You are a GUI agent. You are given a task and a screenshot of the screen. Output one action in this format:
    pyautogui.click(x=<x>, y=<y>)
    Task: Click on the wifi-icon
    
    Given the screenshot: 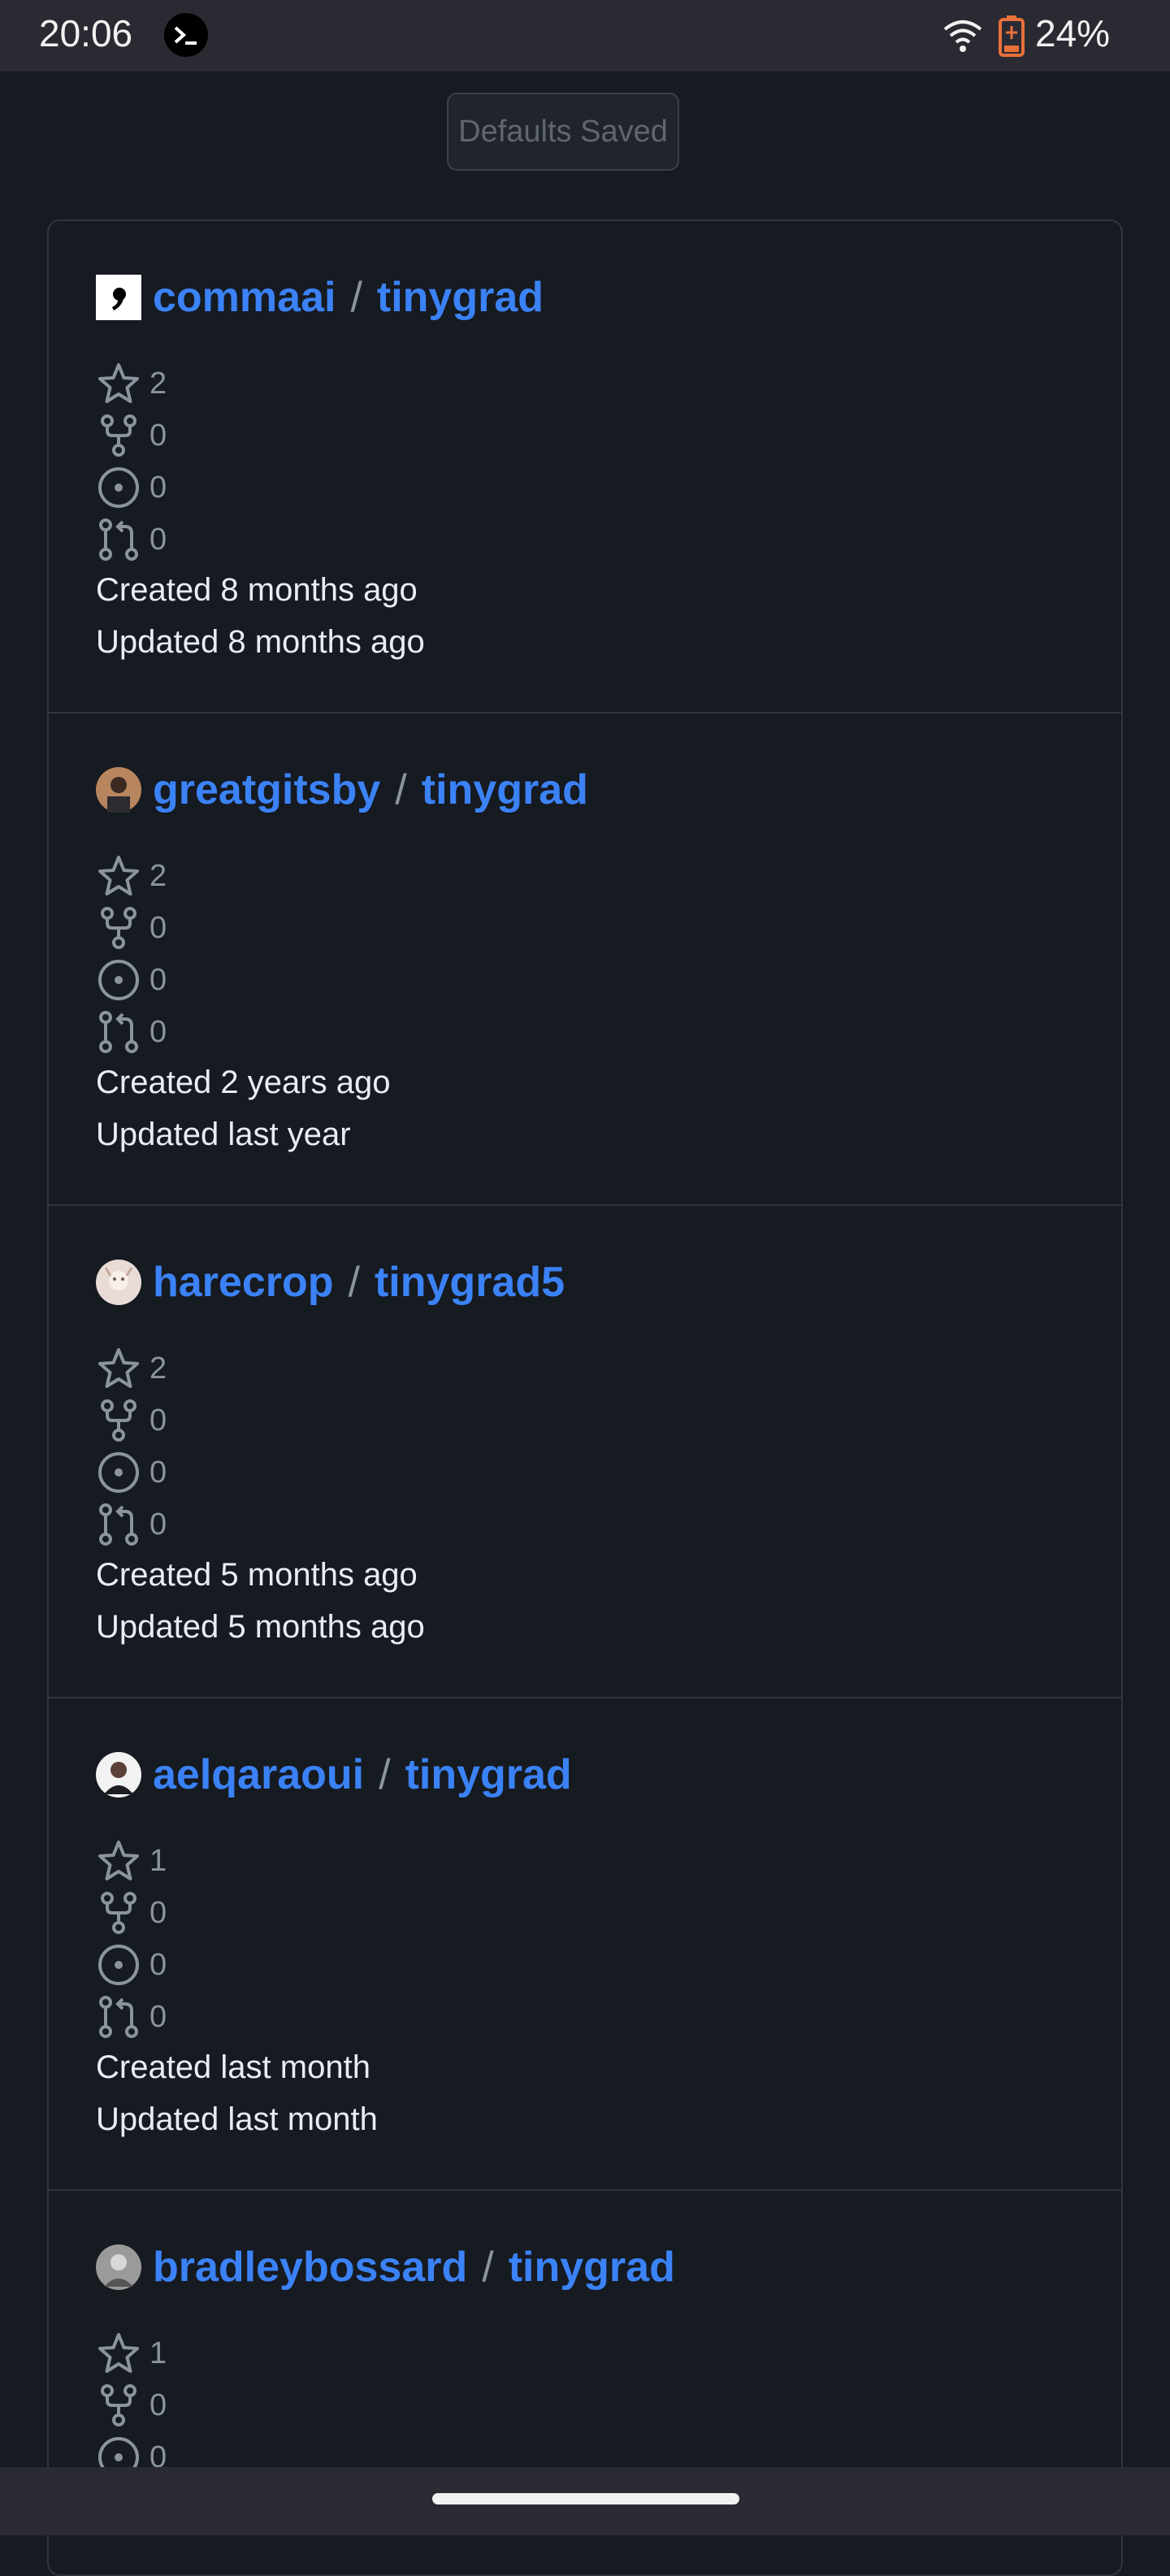 What is the action you would take?
    pyautogui.click(x=963, y=36)
    